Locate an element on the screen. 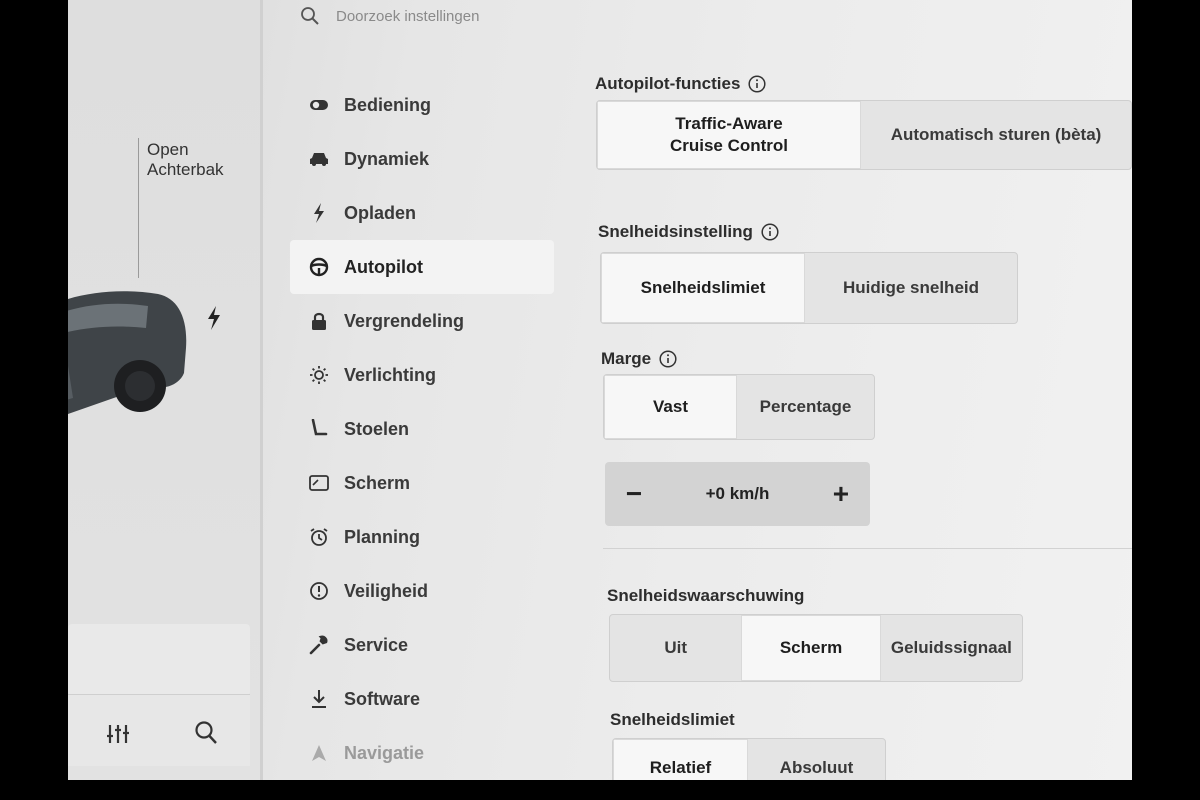 The height and width of the screenshot is (800, 1200). option-chime: Geluidssignaal is located at coordinates (951, 648).